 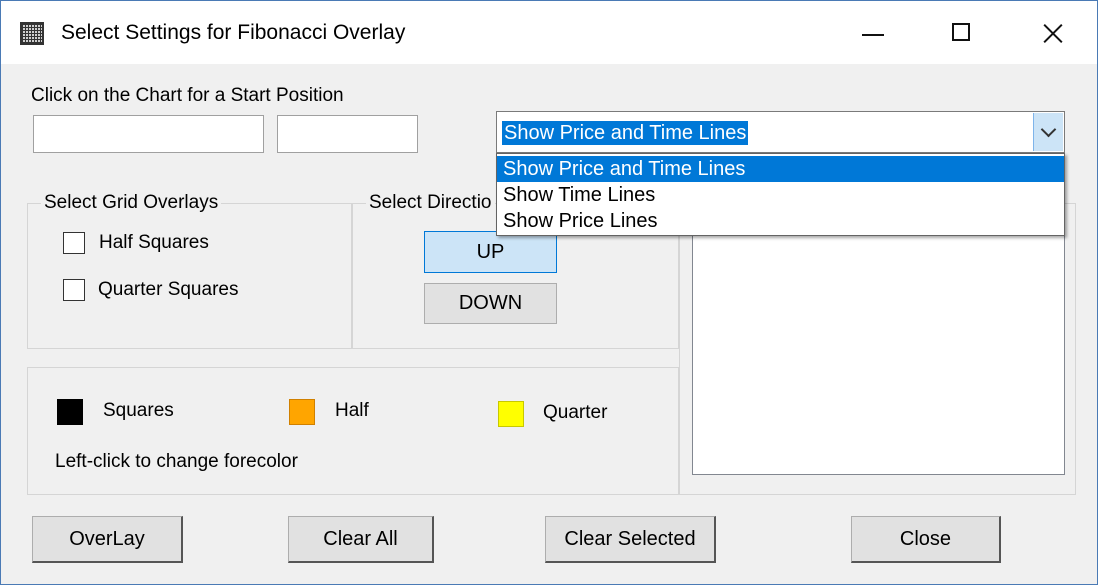 I want to click on squares-color-swatch, so click(x=70, y=412).